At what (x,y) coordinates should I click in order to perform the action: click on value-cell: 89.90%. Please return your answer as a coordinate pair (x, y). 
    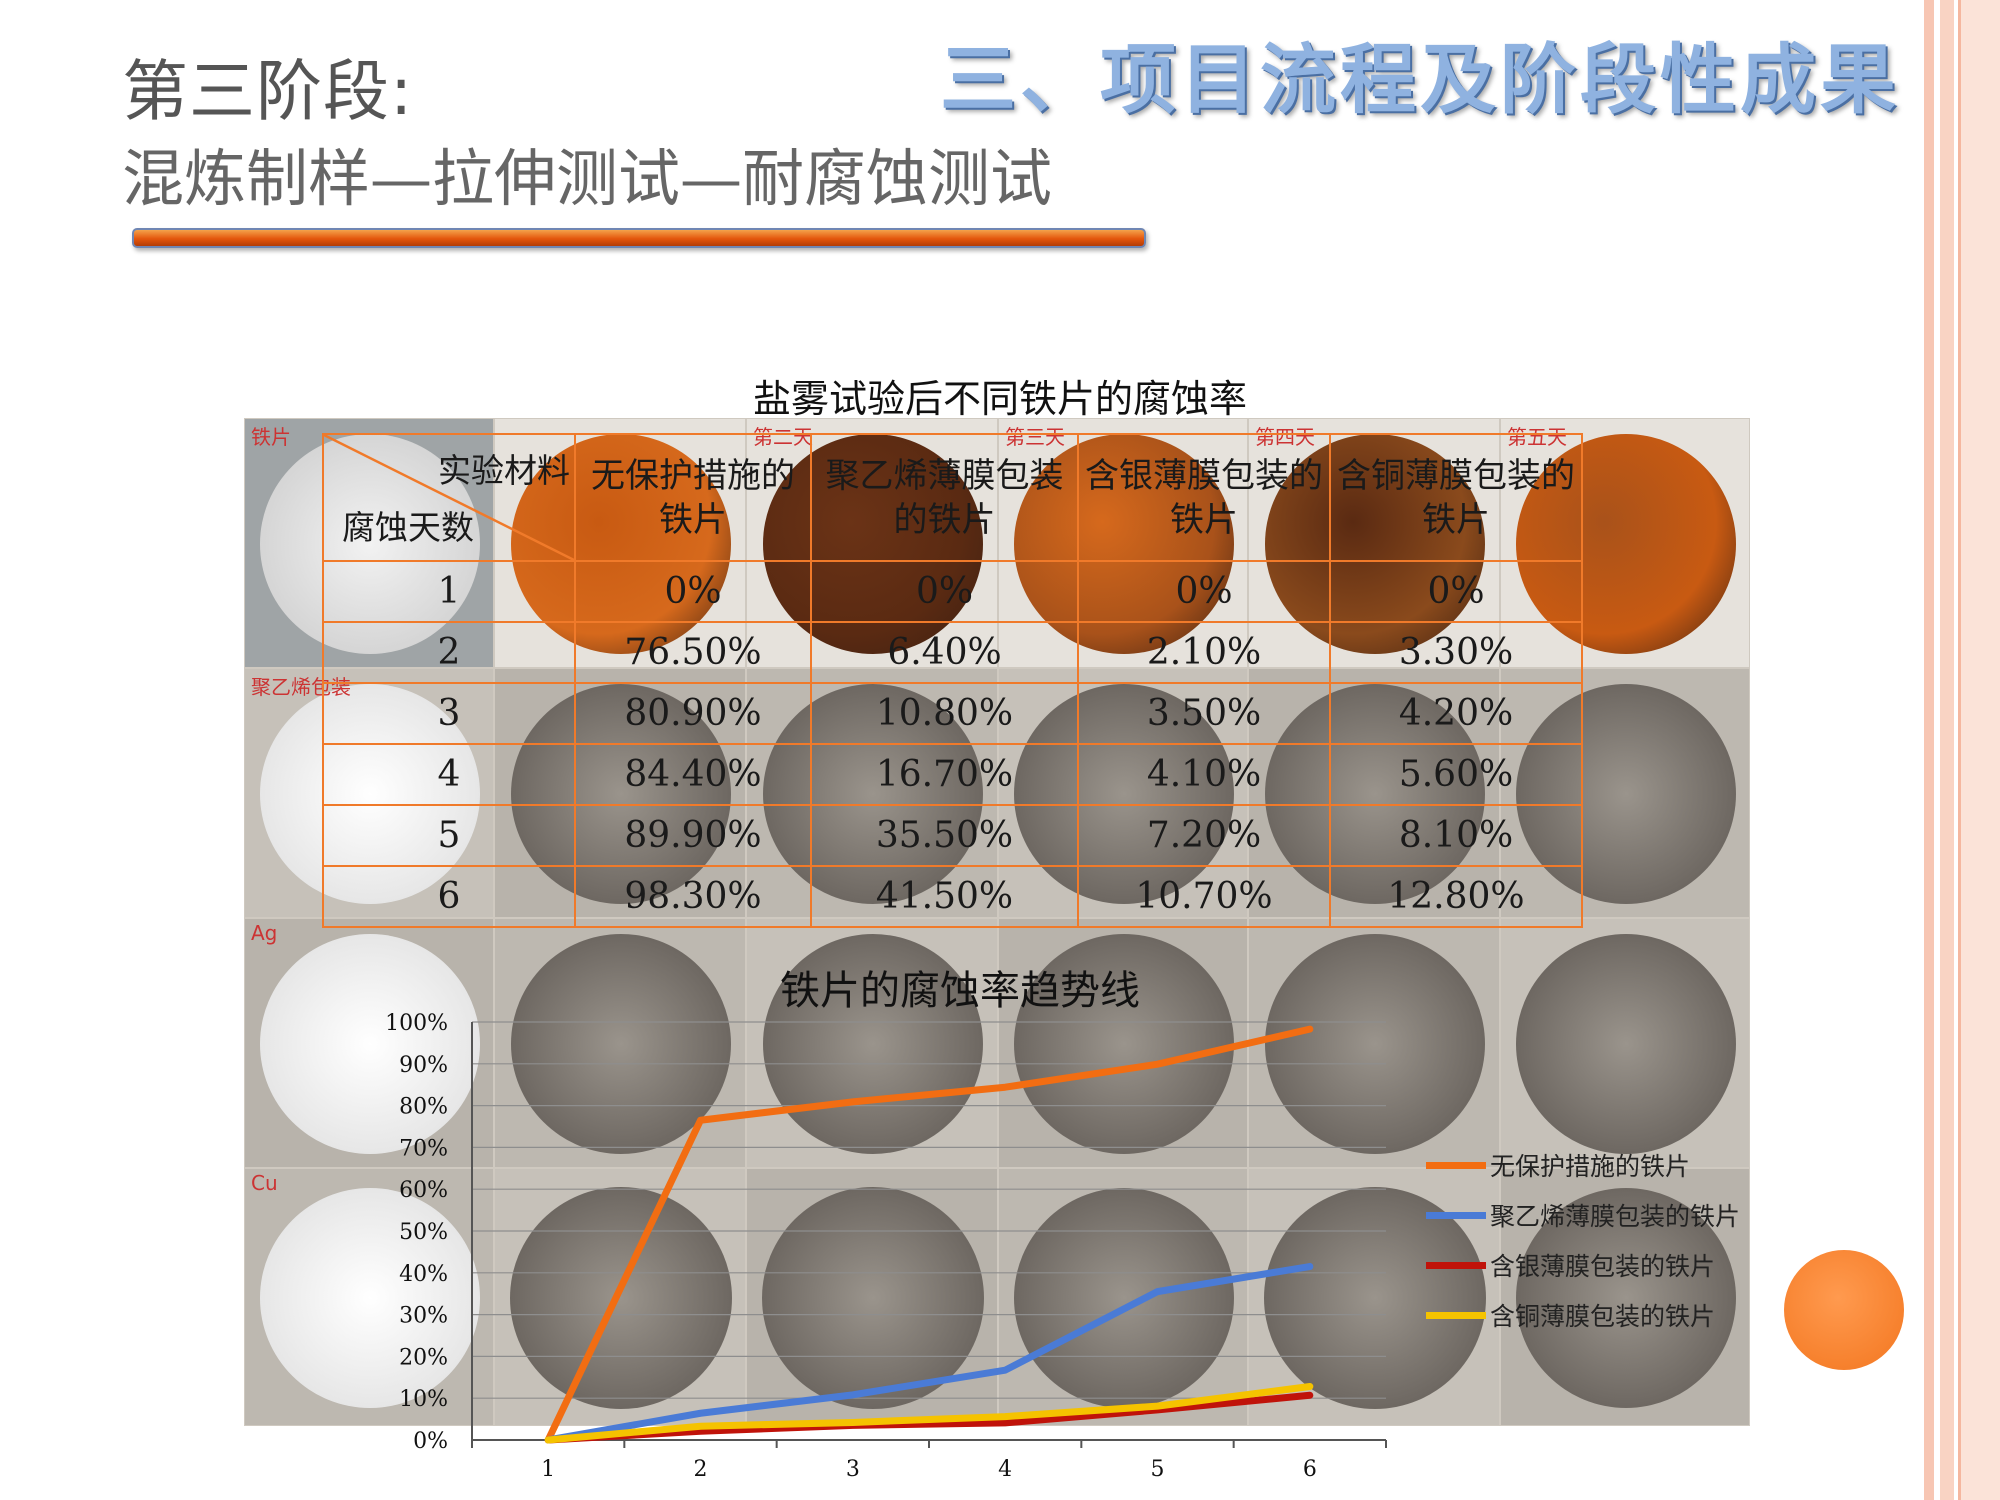
    Looking at the image, I should click on (693, 835).